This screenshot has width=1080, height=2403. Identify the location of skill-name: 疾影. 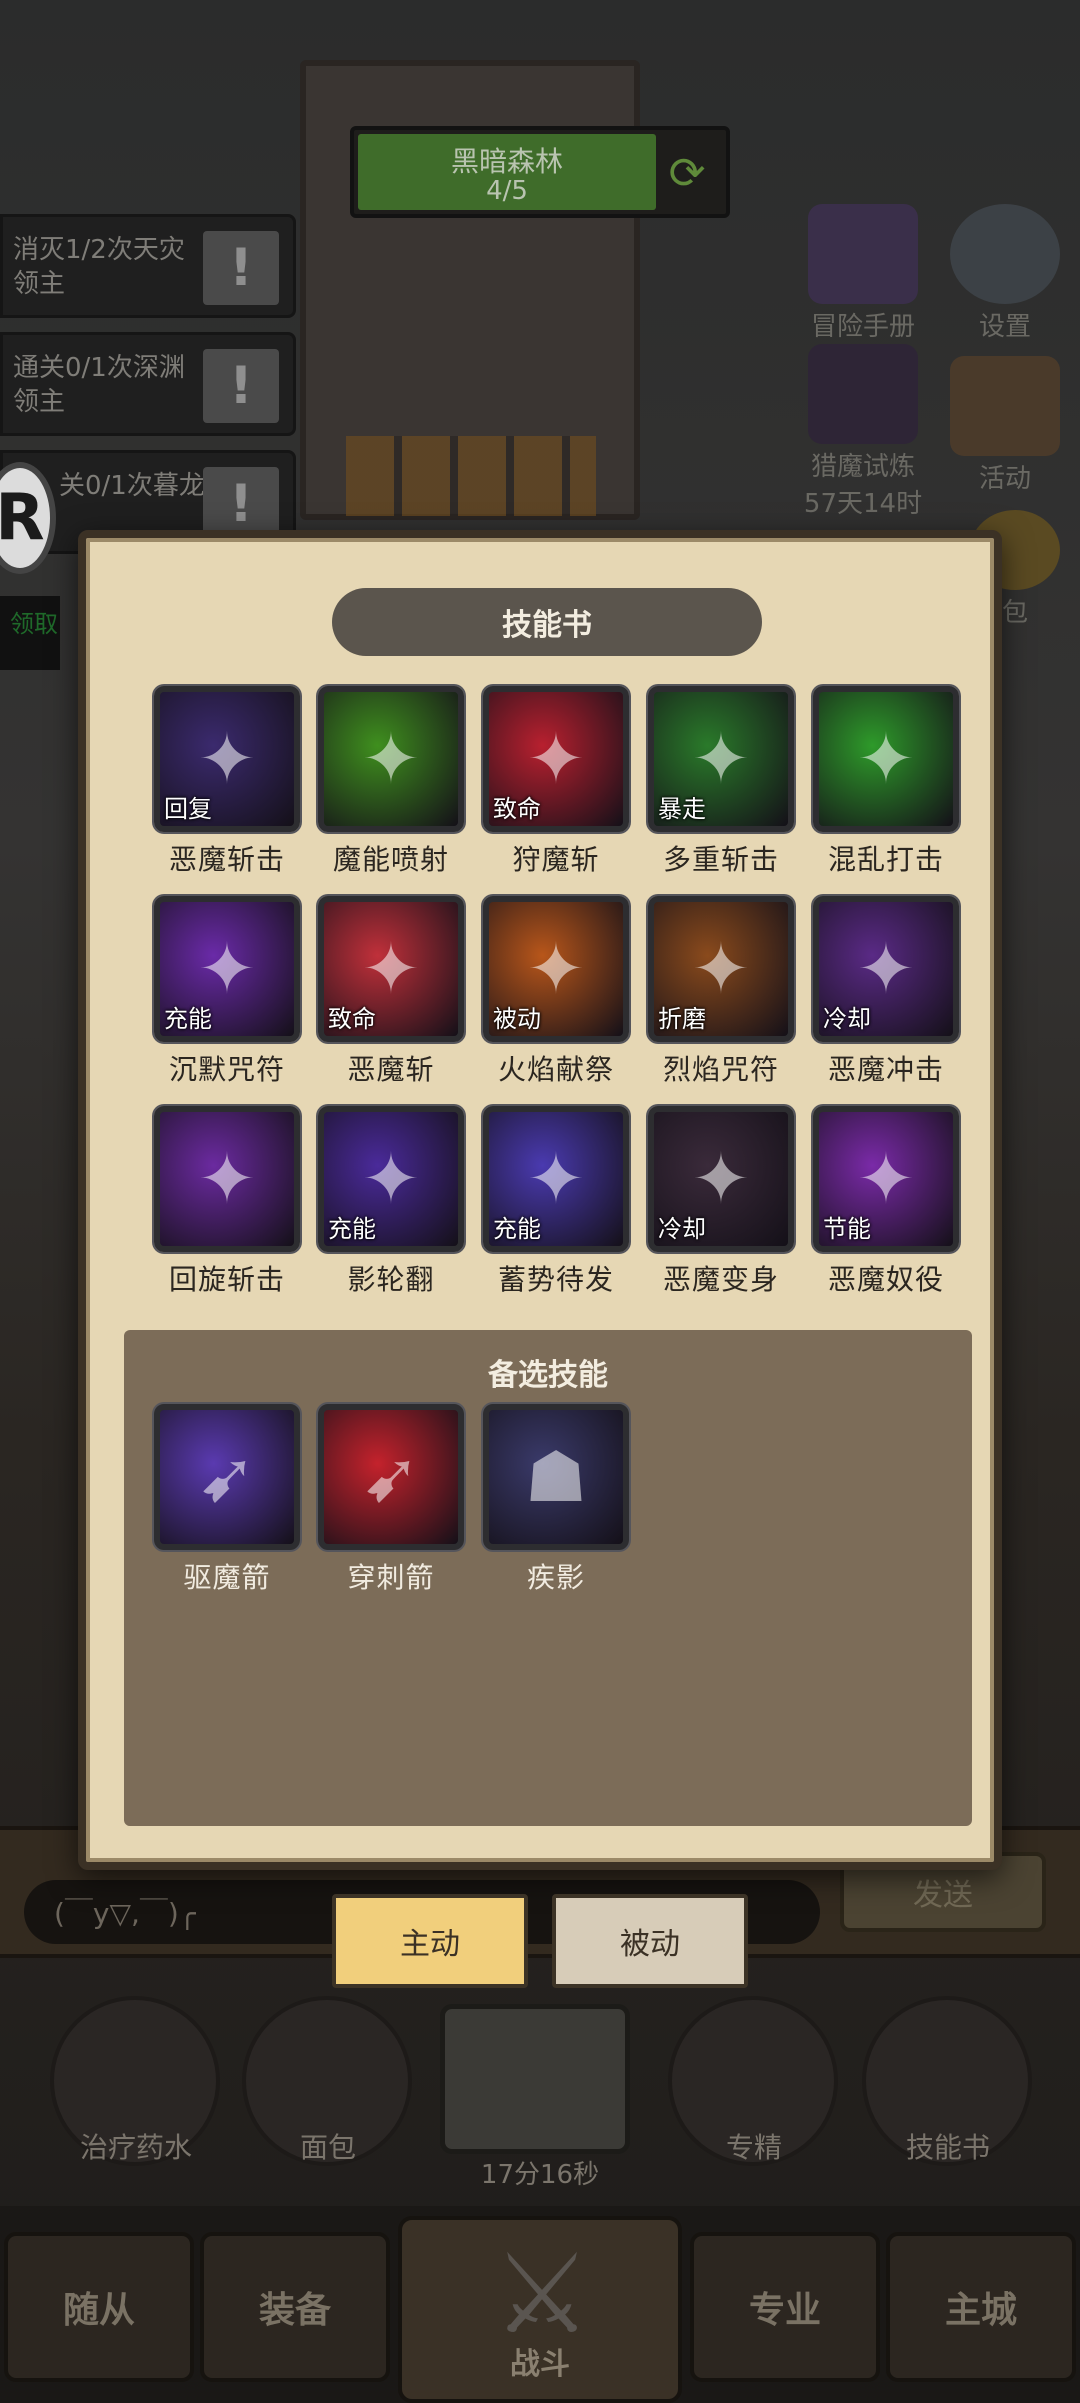
(555, 1577).